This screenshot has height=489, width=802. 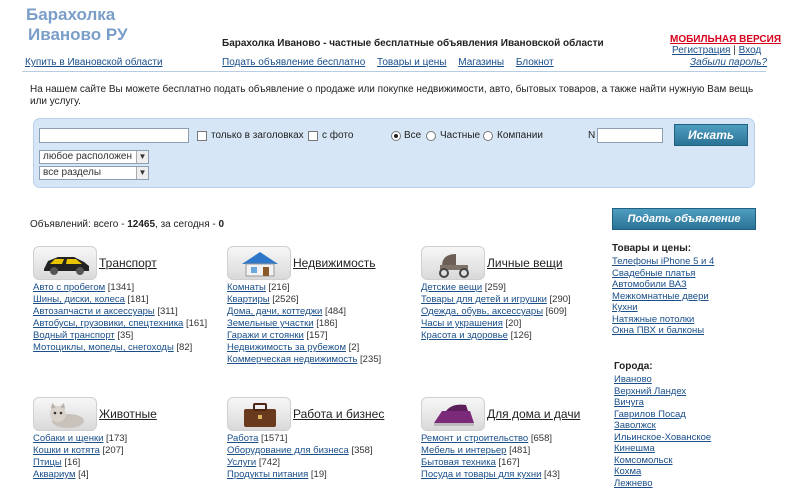 I want to click on post-ad-button: Подать объявление, so click(x=684, y=219).